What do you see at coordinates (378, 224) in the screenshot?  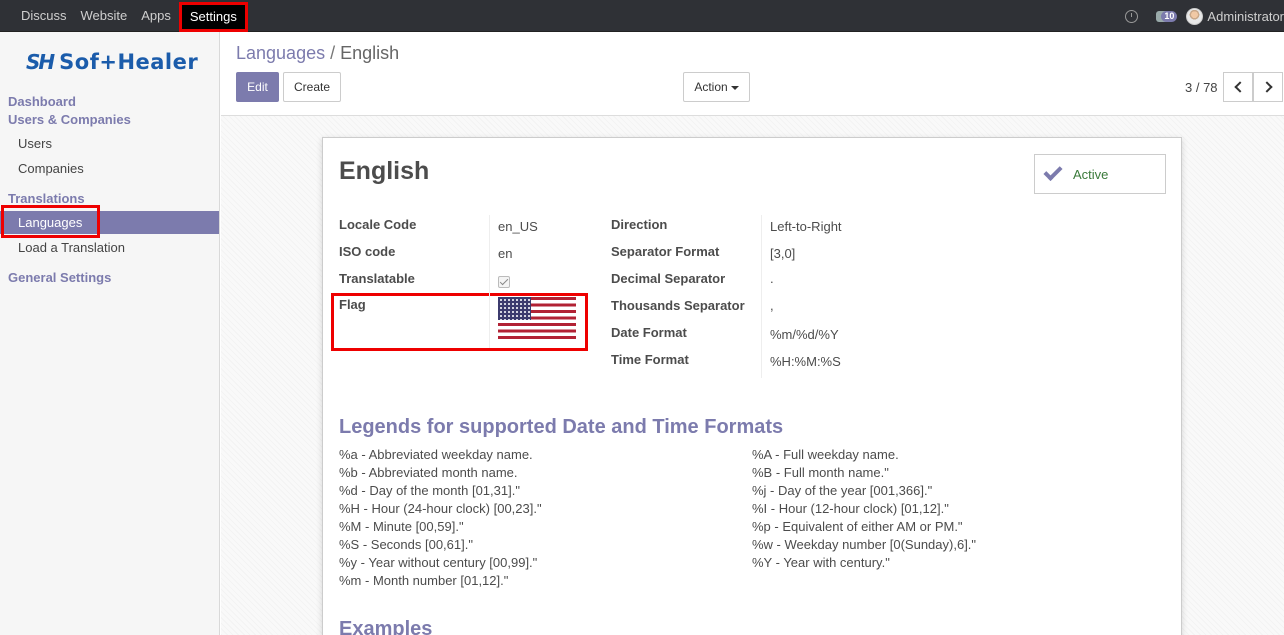 I see `field-label-locale-code: Locale Code` at bounding box center [378, 224].